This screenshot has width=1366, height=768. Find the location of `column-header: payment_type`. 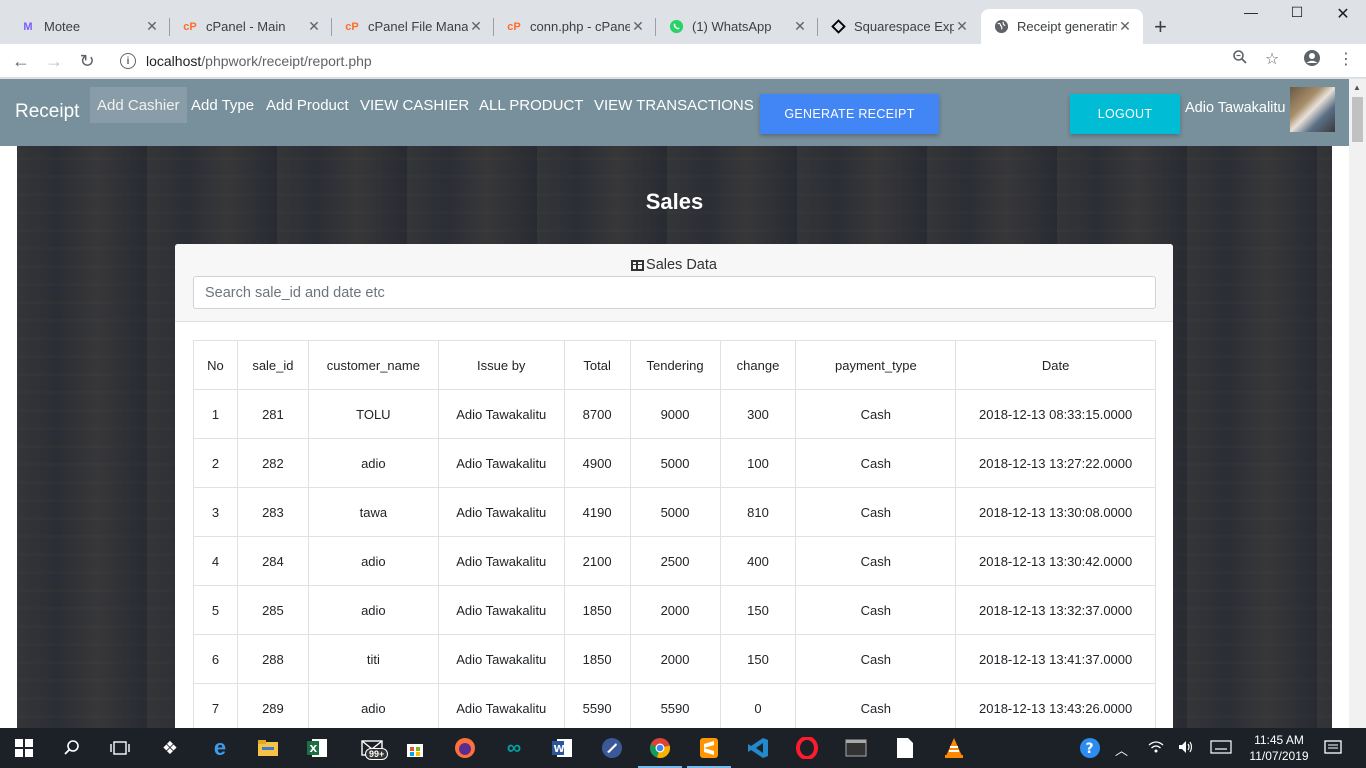

column-header: payment_type is located at coordinates (876, 365).